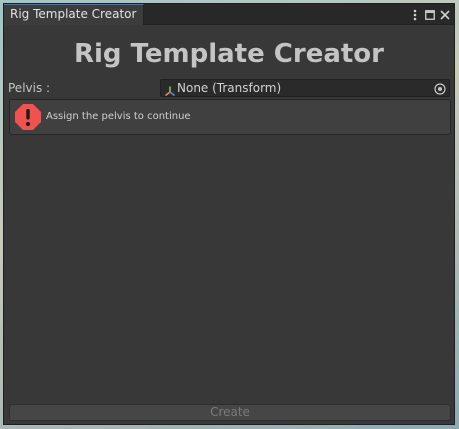  What do you see at coordinates (305, 88) in the screenshot?
I see `pelvis-object-field: None (Transform)` at bounding box center [305, 88].